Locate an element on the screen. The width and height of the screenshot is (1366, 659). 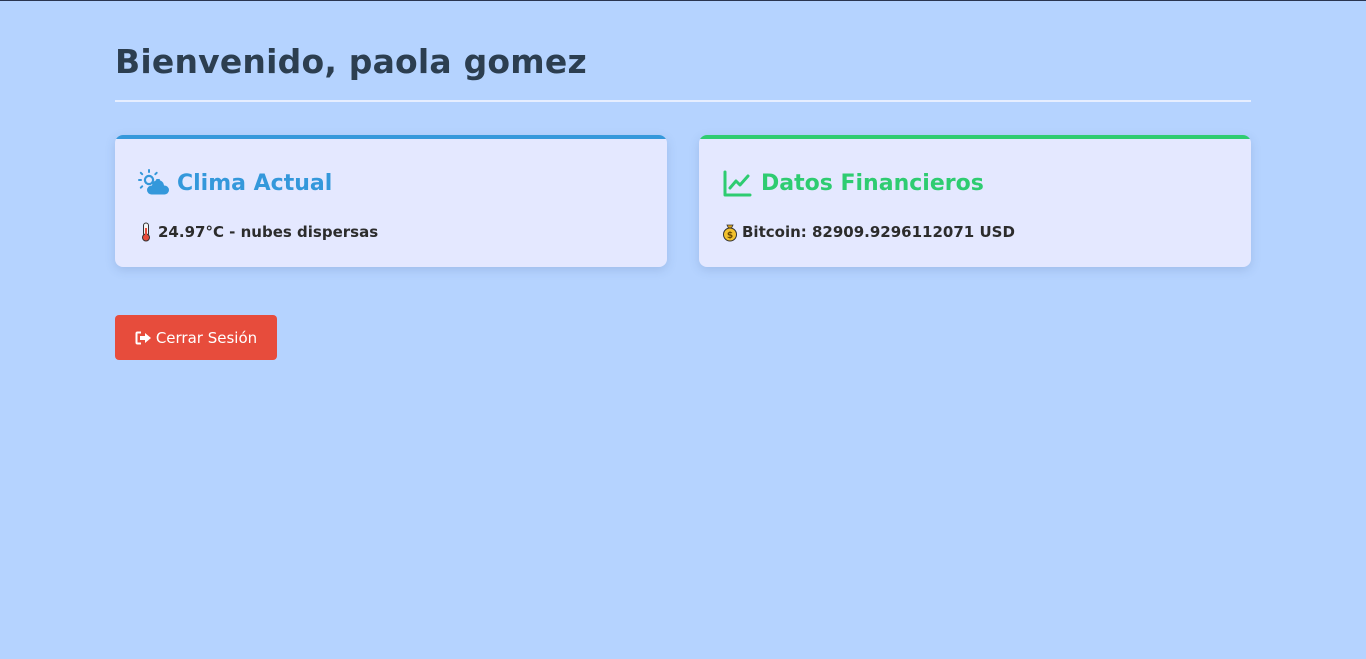
thermometer-icon is located at coordinates (146, 232).